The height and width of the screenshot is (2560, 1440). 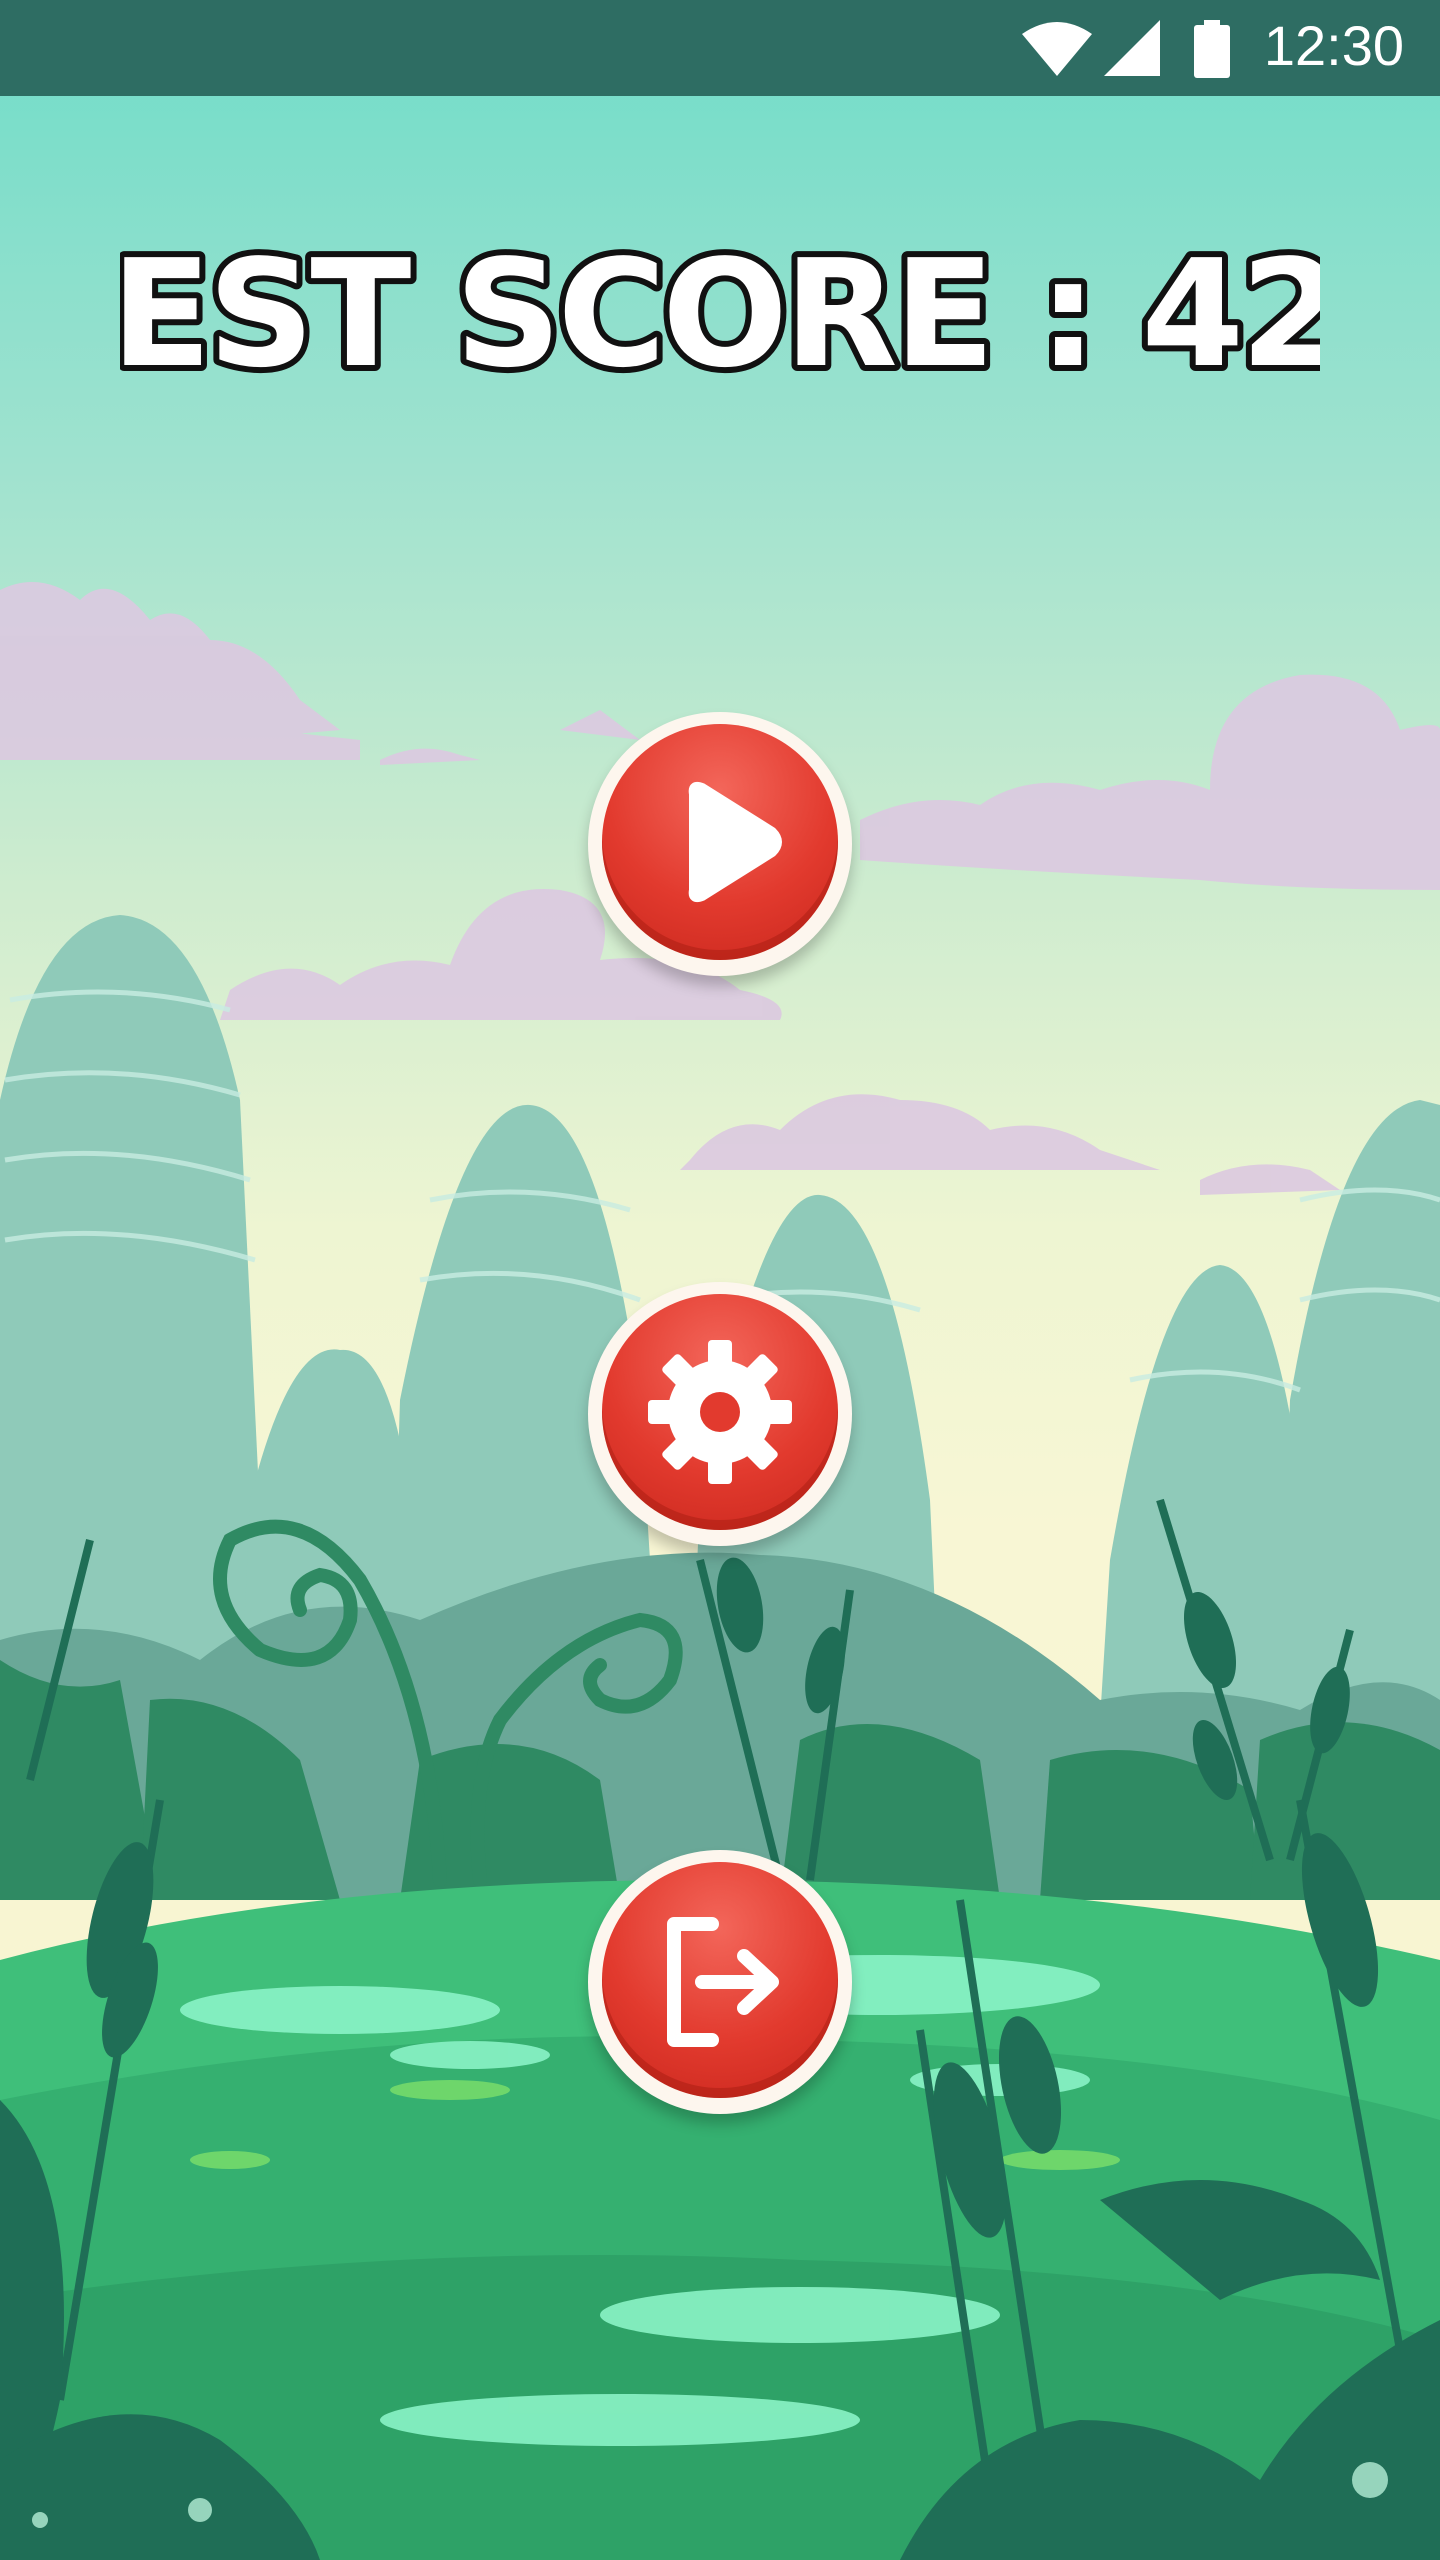 I want to click on best-score-svg: BEST SCORE : 420, so click(x=720, y=311).